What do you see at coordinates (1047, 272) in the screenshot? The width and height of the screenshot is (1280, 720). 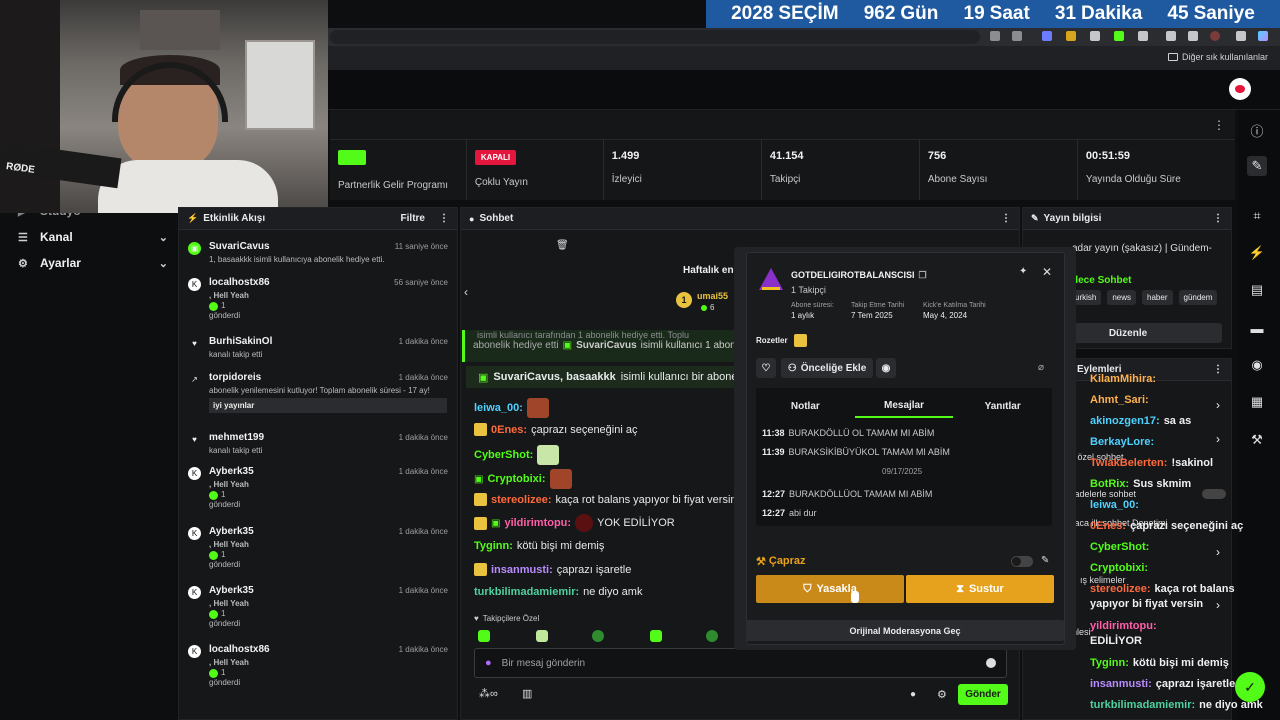 I see `close-icon: ✕` at bounding box center [1047, 272].